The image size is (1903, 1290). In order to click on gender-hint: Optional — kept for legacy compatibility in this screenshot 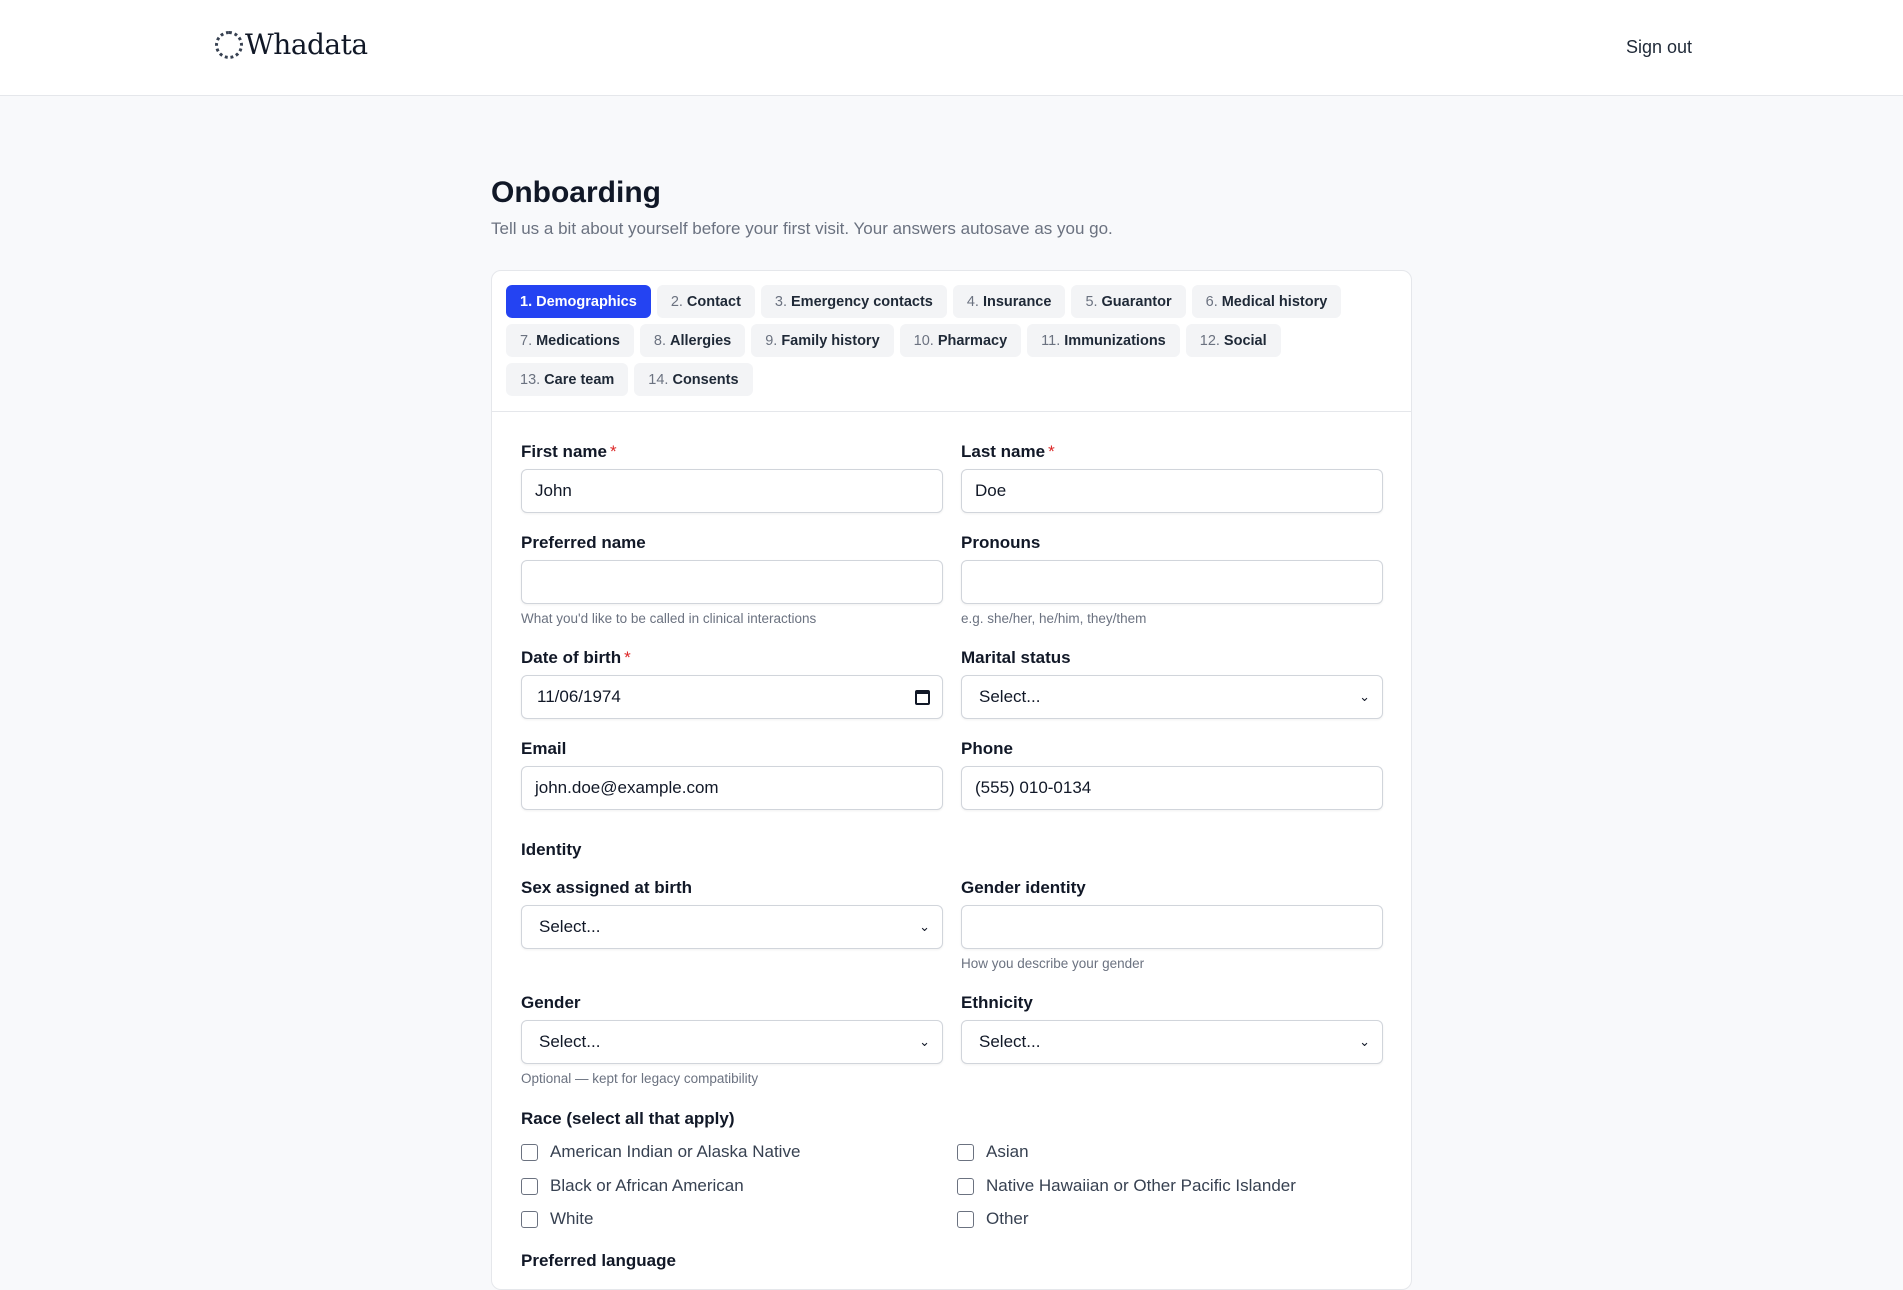, I will do `click(640, 1078)`.